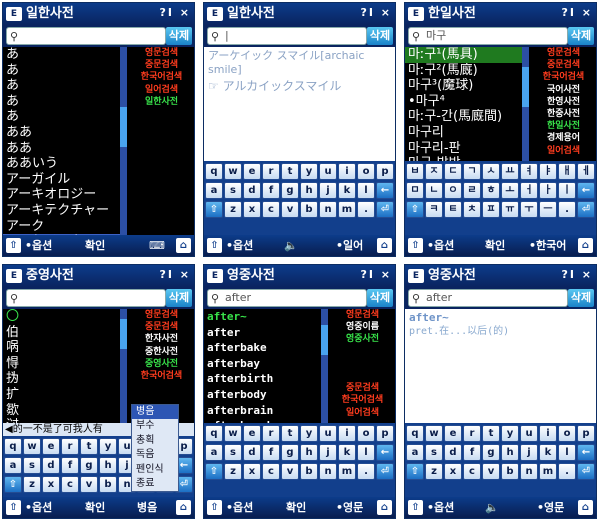 The image size is (600, 524). Describe the element at coordinates (529, 171) in the screenshot. I see `key-0-6: ㅕ` at that location.